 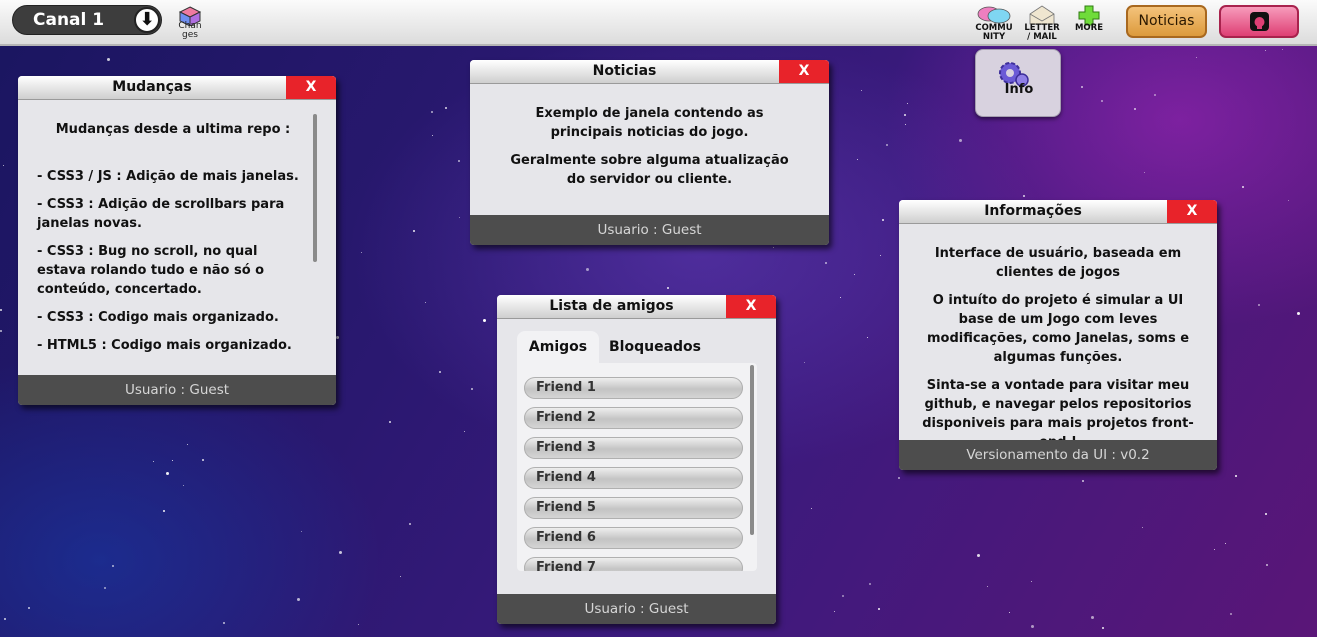 I want to click on more-button: MORE, so click(x=1089, y=22).